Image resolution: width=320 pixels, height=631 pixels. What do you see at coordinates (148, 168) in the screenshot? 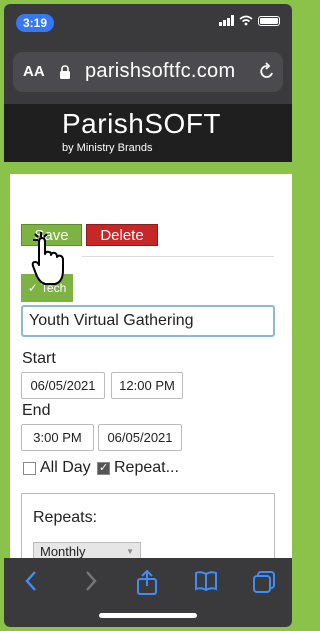
I see `green-divider` at bounding box center [148, 168].